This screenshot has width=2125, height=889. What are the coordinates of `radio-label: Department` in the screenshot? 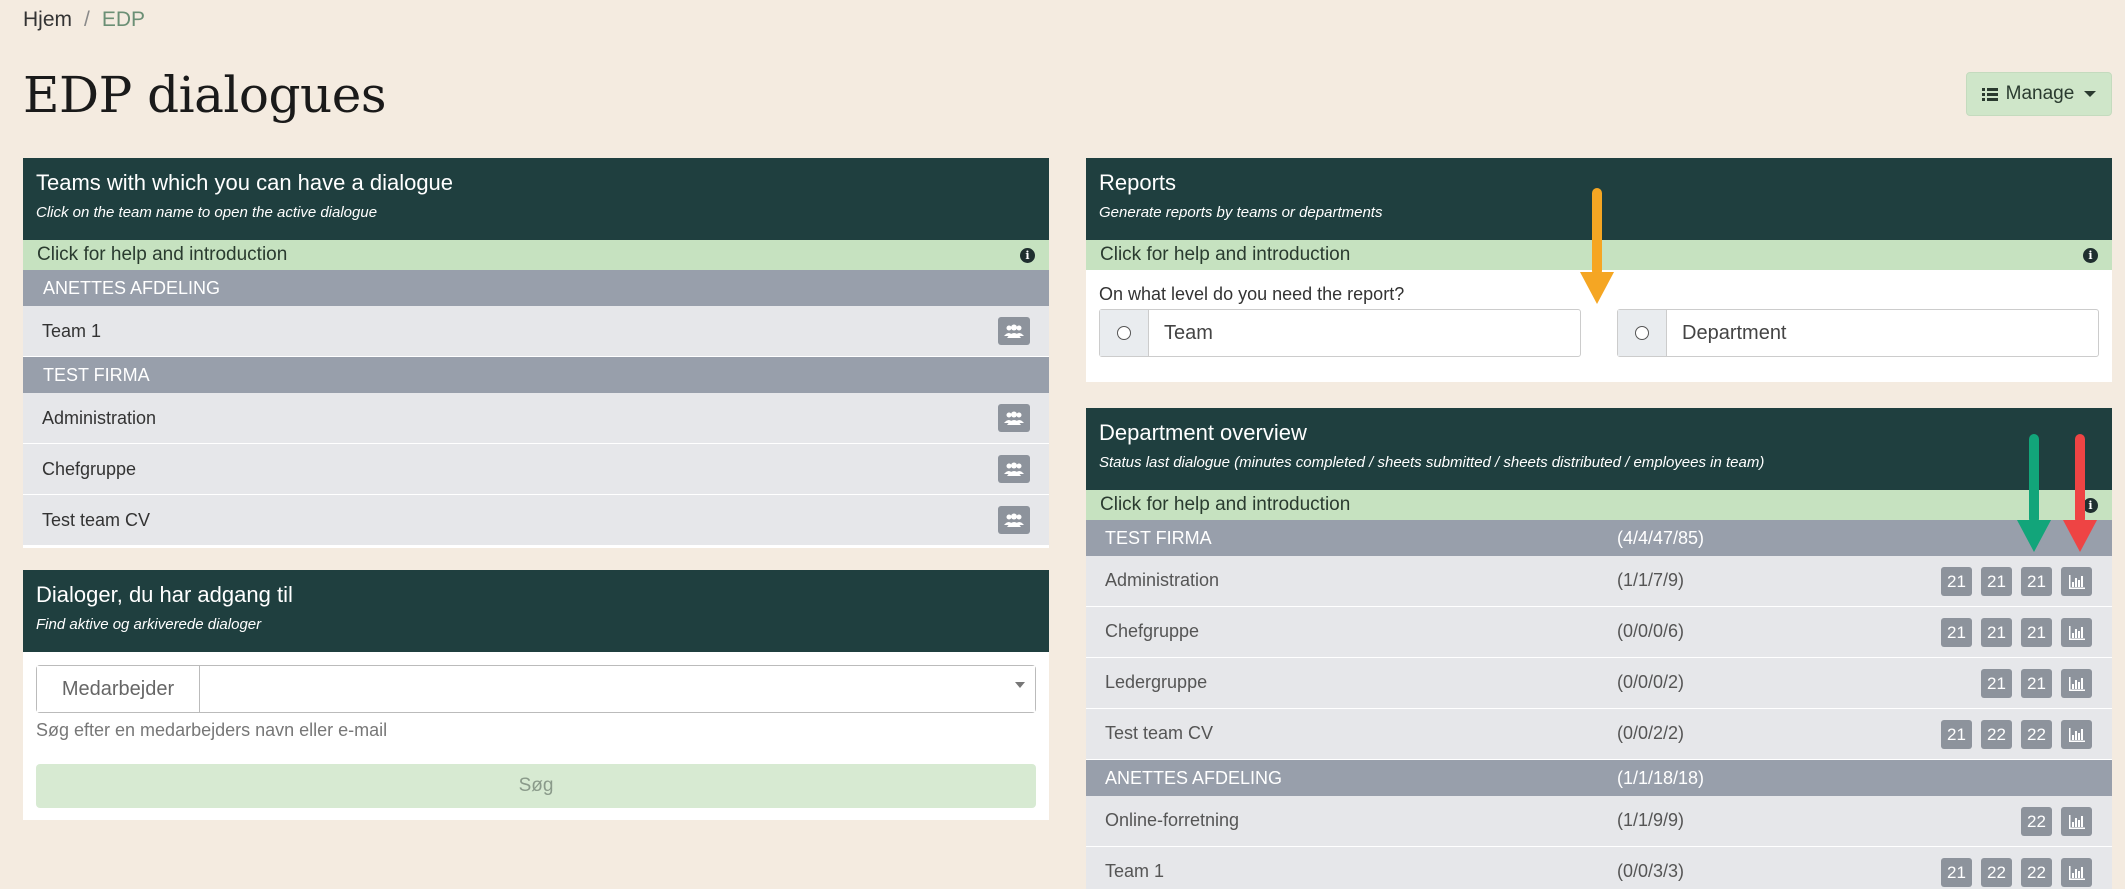 It's located at (1734, 332).